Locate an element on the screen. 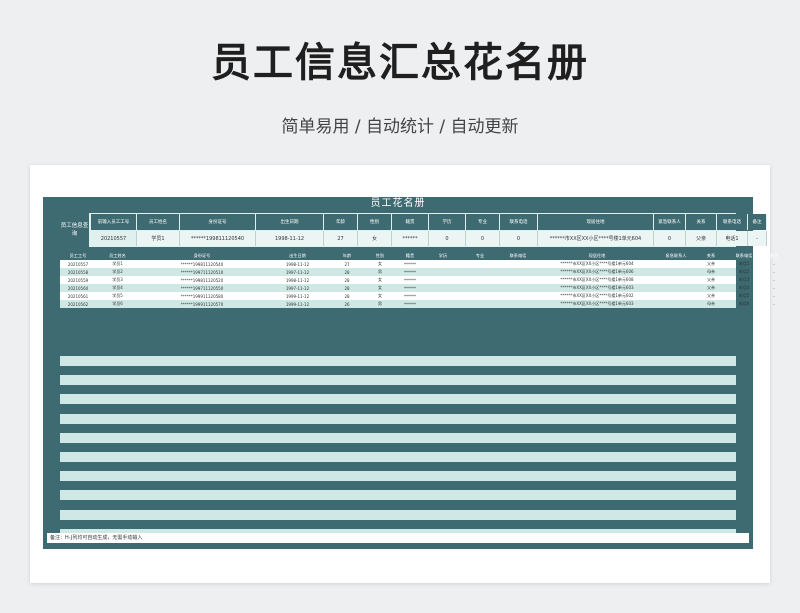 Image resolution: width=800 pixels, height=613 pixels. query-header-cell-0: 前输入员工工号 is located at coordinates (114, 222).